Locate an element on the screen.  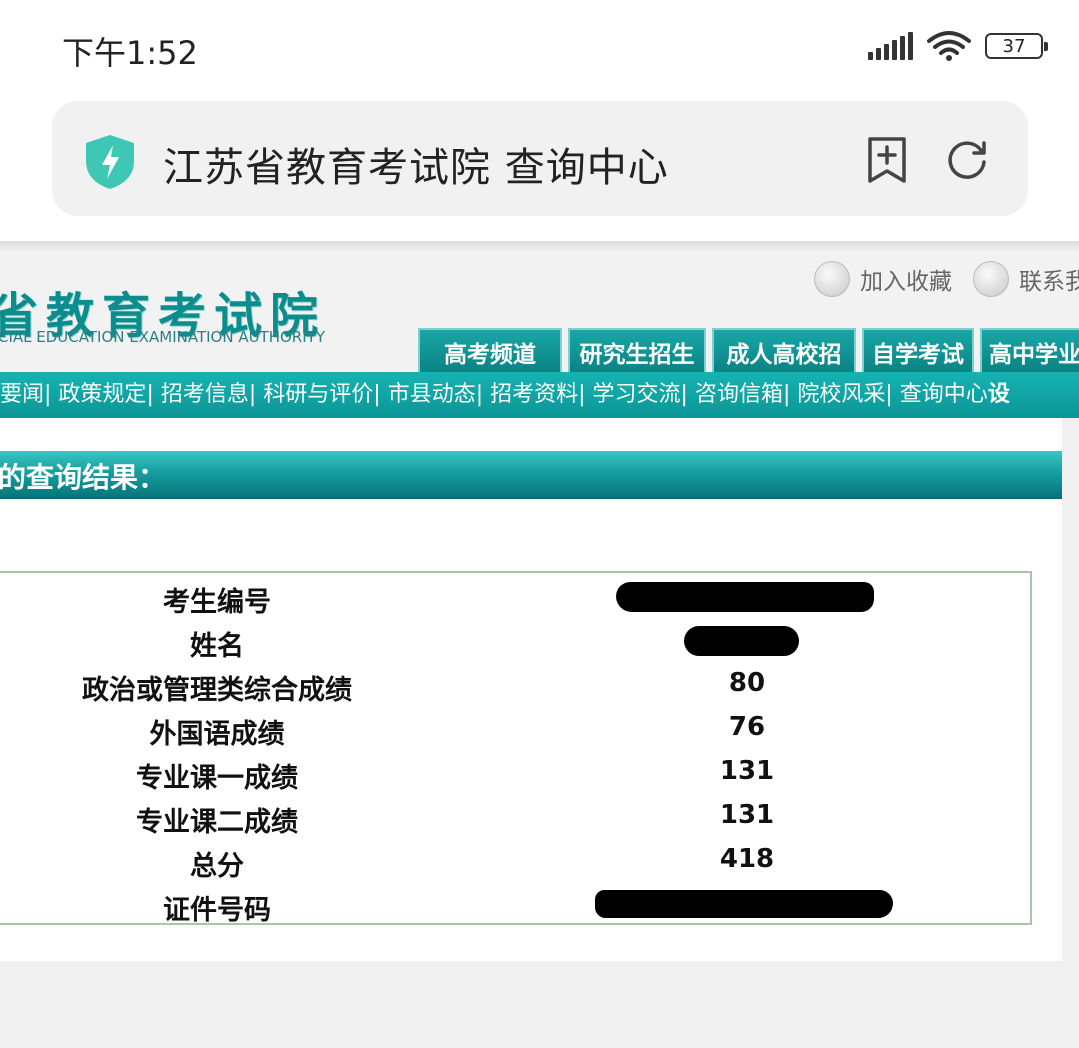
result-title: 的查询结果： is located at coordinates (83, 477).